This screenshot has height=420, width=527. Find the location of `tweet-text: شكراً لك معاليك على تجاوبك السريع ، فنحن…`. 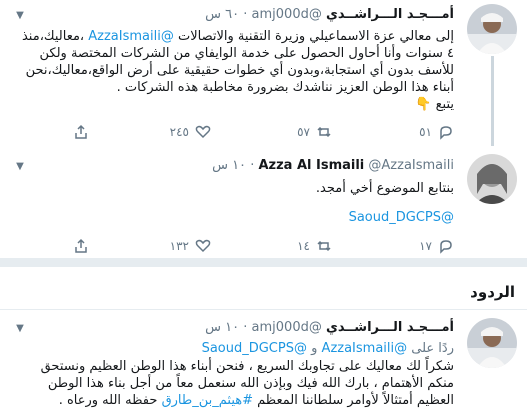

tweet-text: شكراً لك معاليك على تجاوبك السريع ، فنحن… is located at coordinates (233, 383).